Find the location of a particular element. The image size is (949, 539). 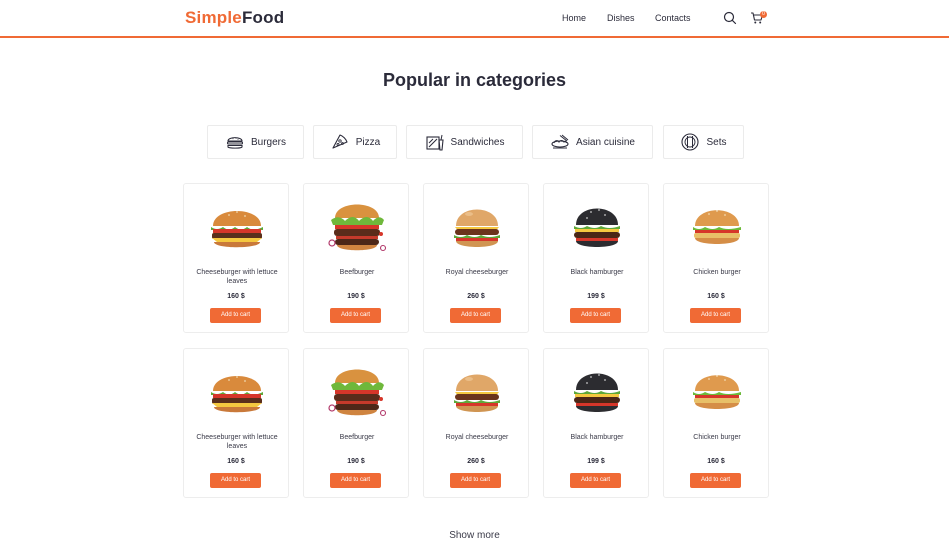

category-label: Pizza is located at coordinates (368, 142).